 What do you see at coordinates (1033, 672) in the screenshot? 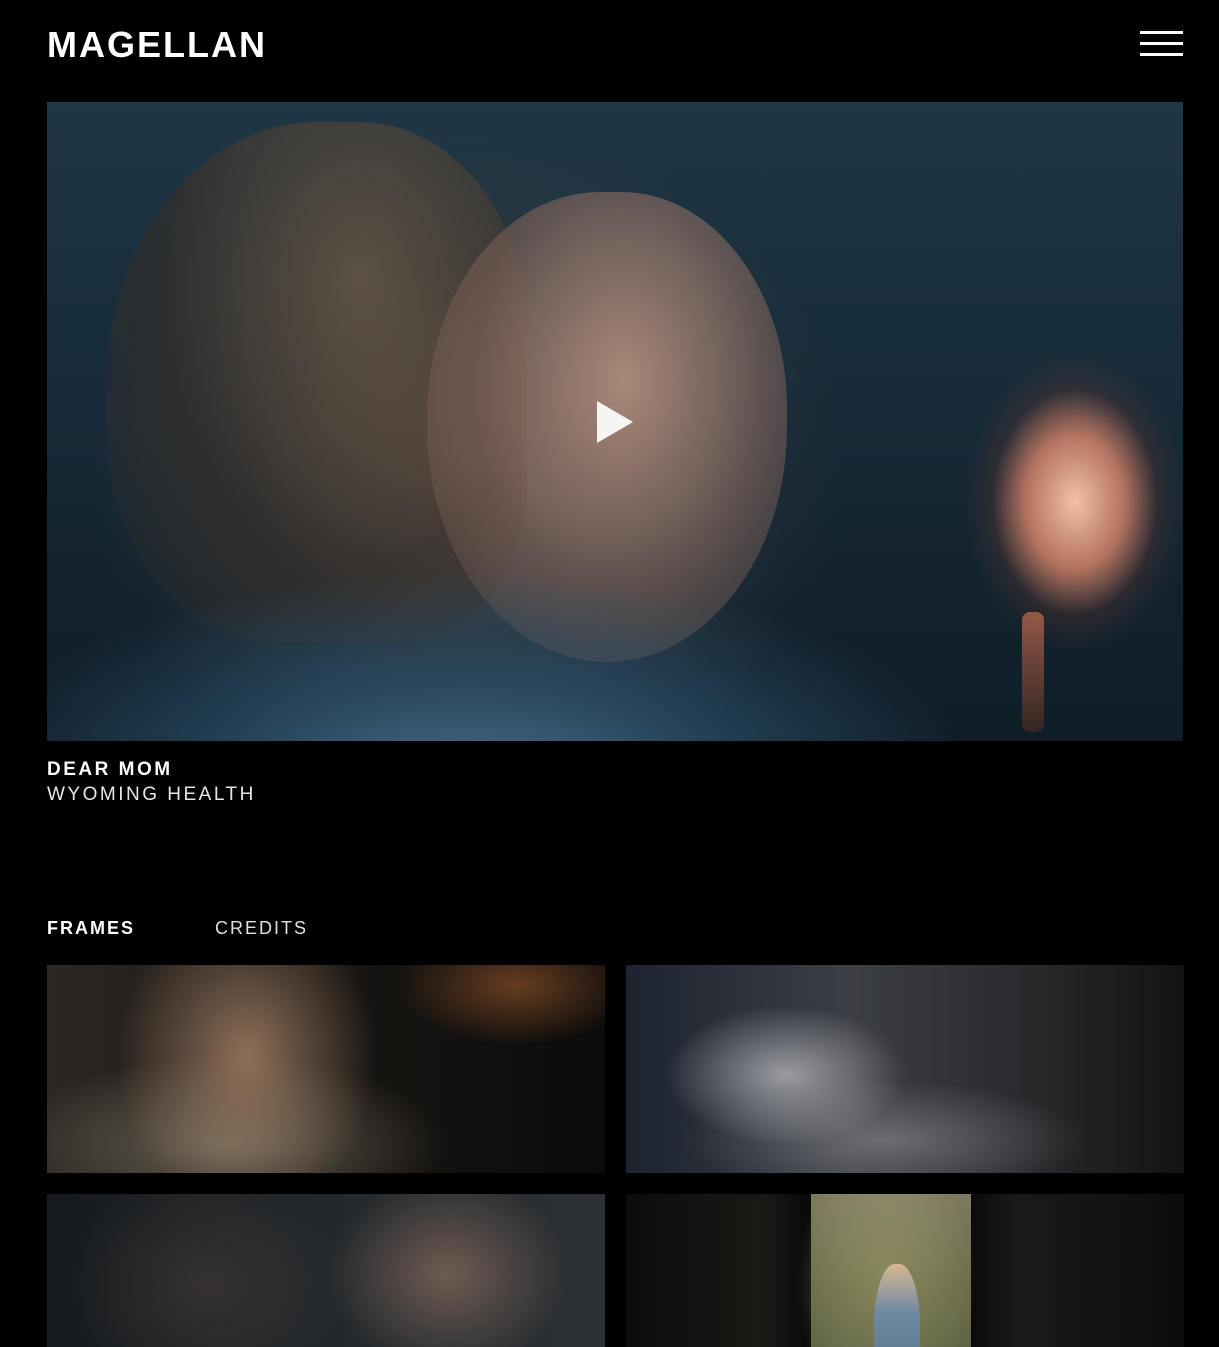
I see `hero-image-lamp` at bounding box center [1033, 672].